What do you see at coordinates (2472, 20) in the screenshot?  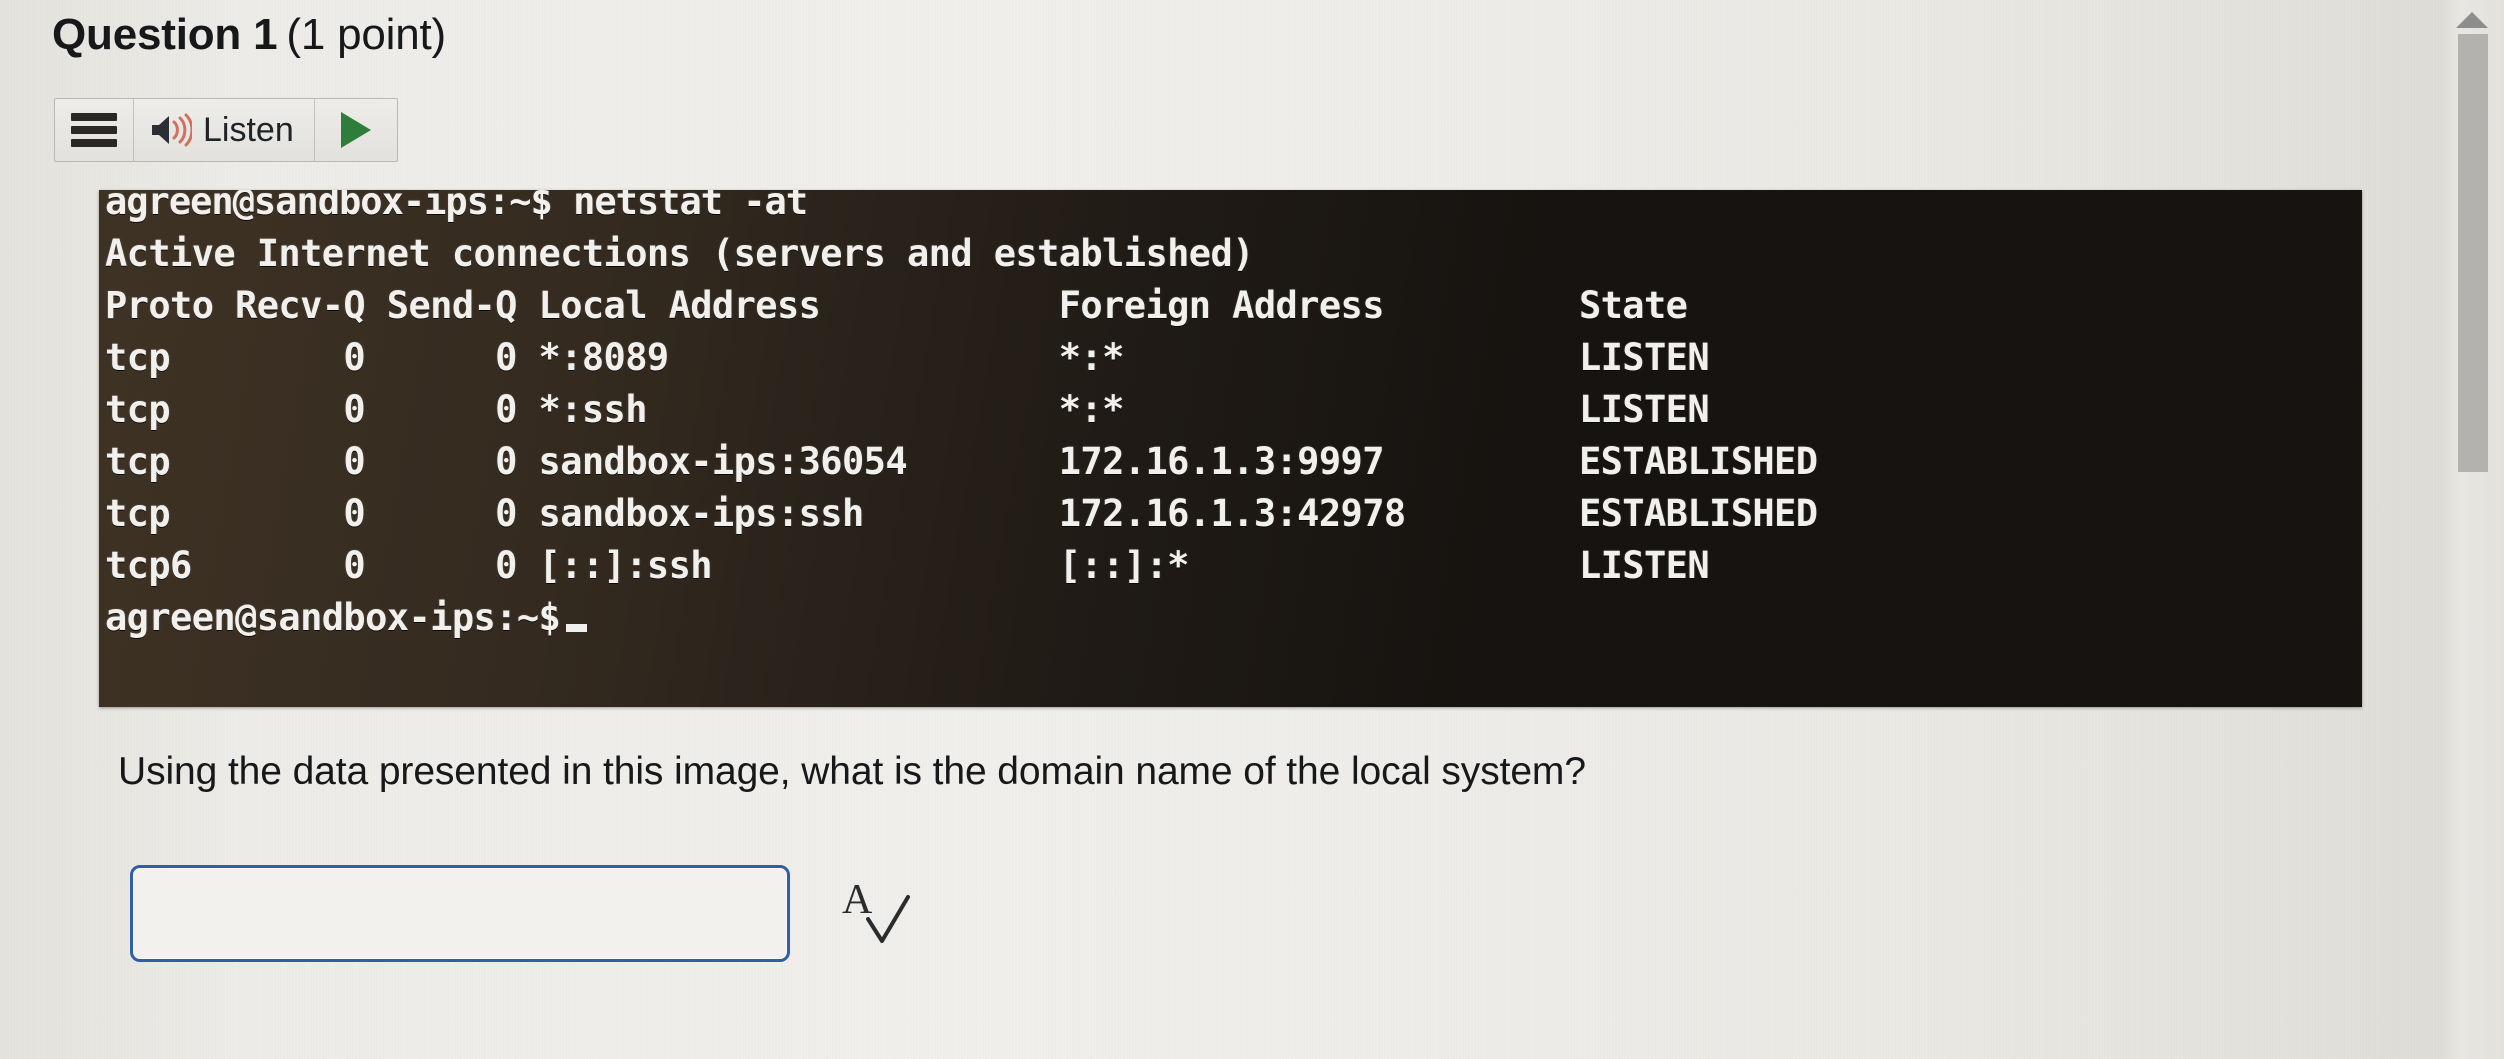 I see `scroll-up-arrow-icon` at bounding box center [2472, 20].